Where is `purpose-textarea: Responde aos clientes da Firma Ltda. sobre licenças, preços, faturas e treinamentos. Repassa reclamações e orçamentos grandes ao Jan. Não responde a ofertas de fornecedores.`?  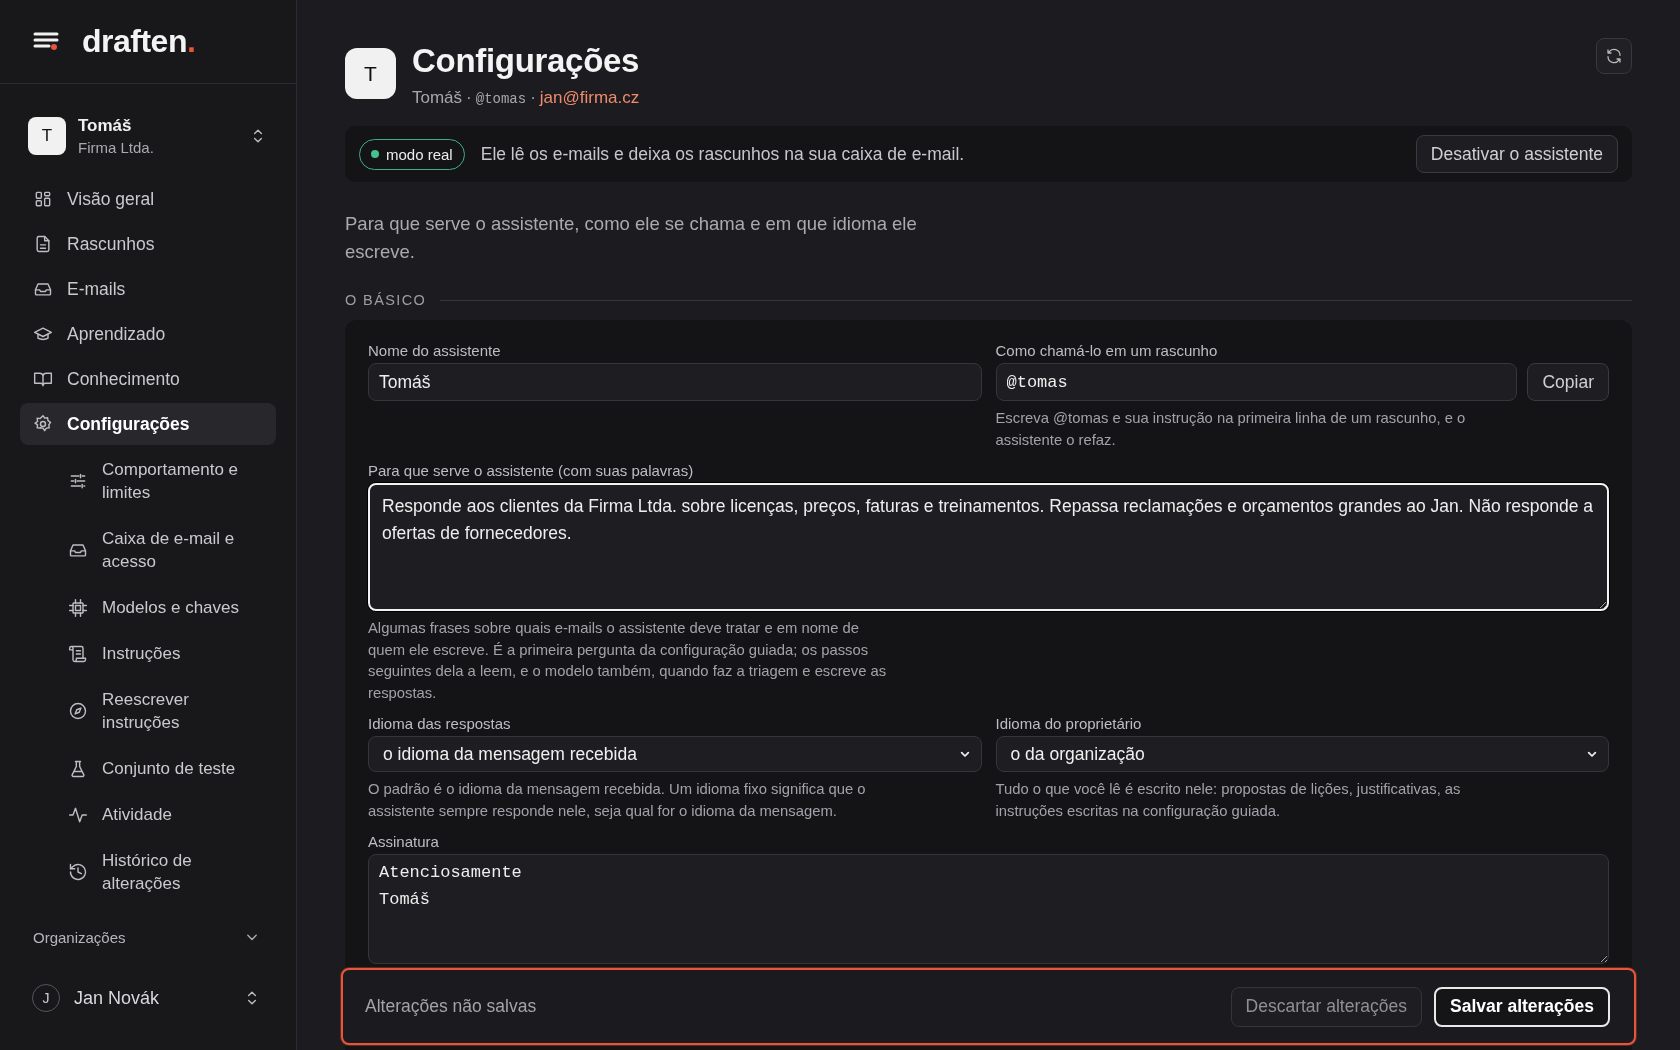 purpose-textarea: Responde aos clientes da Firma Ltda. sobre licenças, preços, faturas e treinamentos. Repassa reclamações e orçamentos grandes ao Jan. Não responde a ofertas de fornecedores. is located at coordinates (988, 547).